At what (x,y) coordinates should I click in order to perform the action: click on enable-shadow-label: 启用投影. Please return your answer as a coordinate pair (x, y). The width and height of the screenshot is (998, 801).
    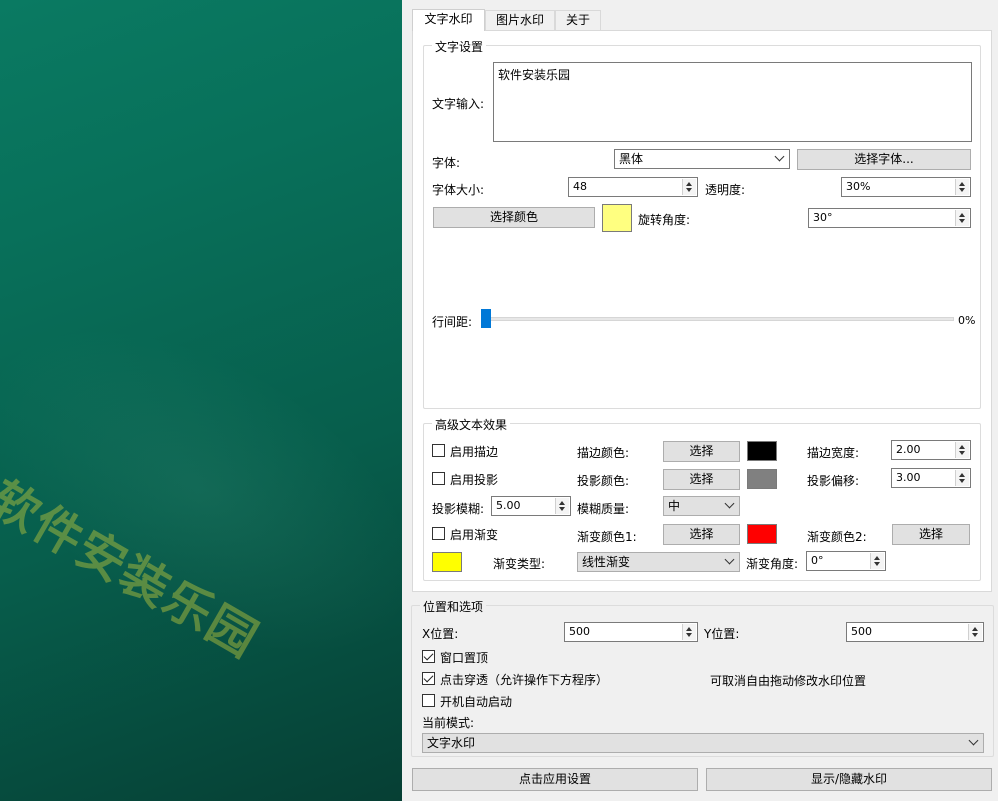
    Looking at the image, I should click on (474, 480).